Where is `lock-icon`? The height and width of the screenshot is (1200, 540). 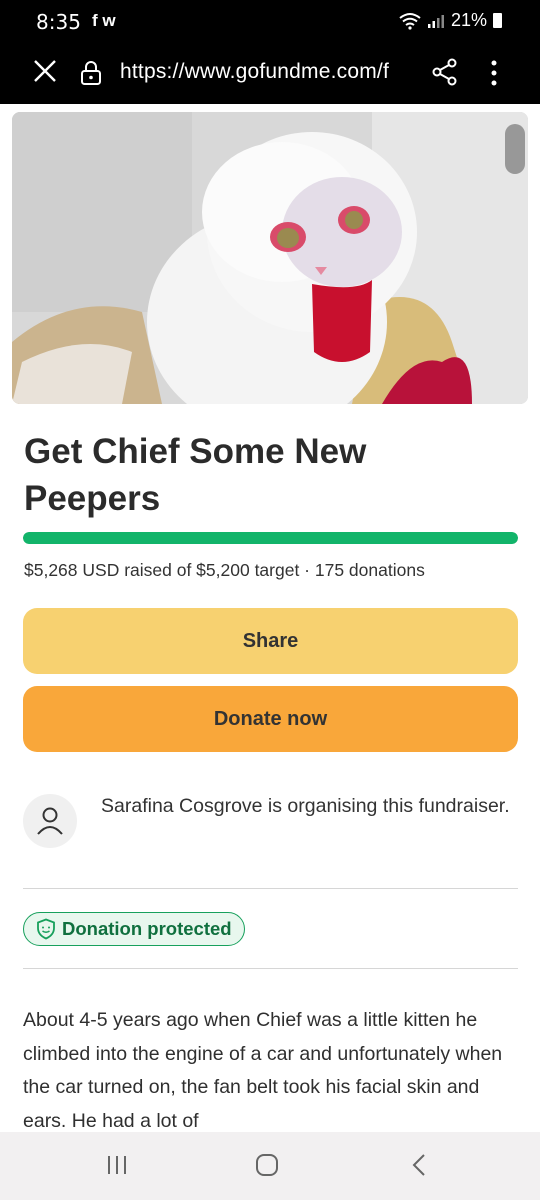 lock-icon is located at coordinates (91, 73).